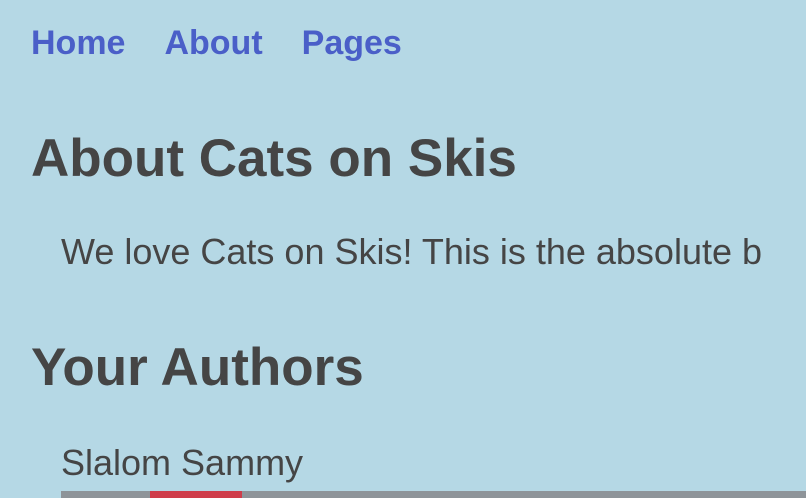 The height and width of the screenshot is (498, 806). What do you see at coordinates (213, 43) in the screenshot?
I see `nav-link-about: About` at bounding box center [213, 43].